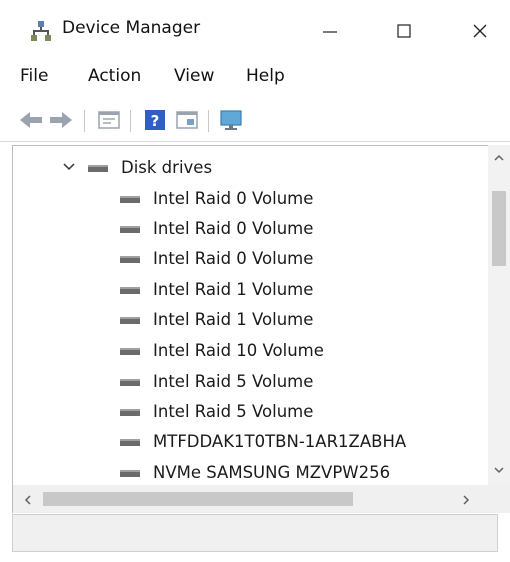  What do you see at coordinates (69, 167) in the screenshot?
I see `chevron-down-icon` at bounding box center [69, 167].